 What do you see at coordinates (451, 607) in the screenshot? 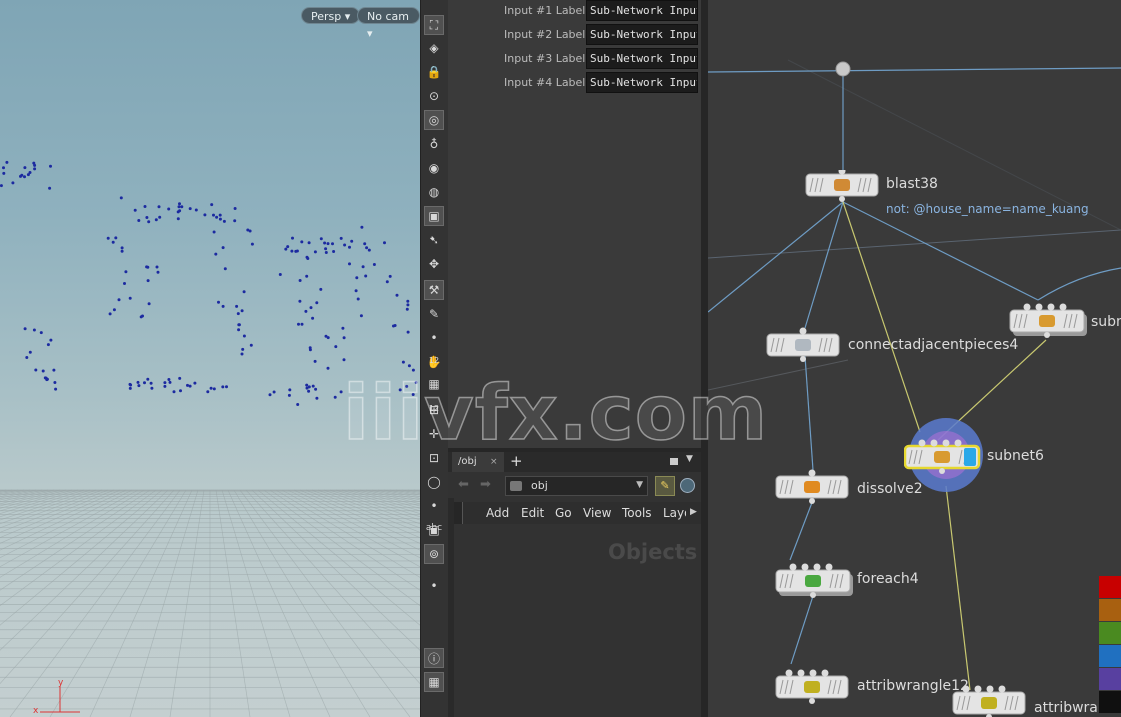
I see `pane-edge` at bounding box center [451, 607].